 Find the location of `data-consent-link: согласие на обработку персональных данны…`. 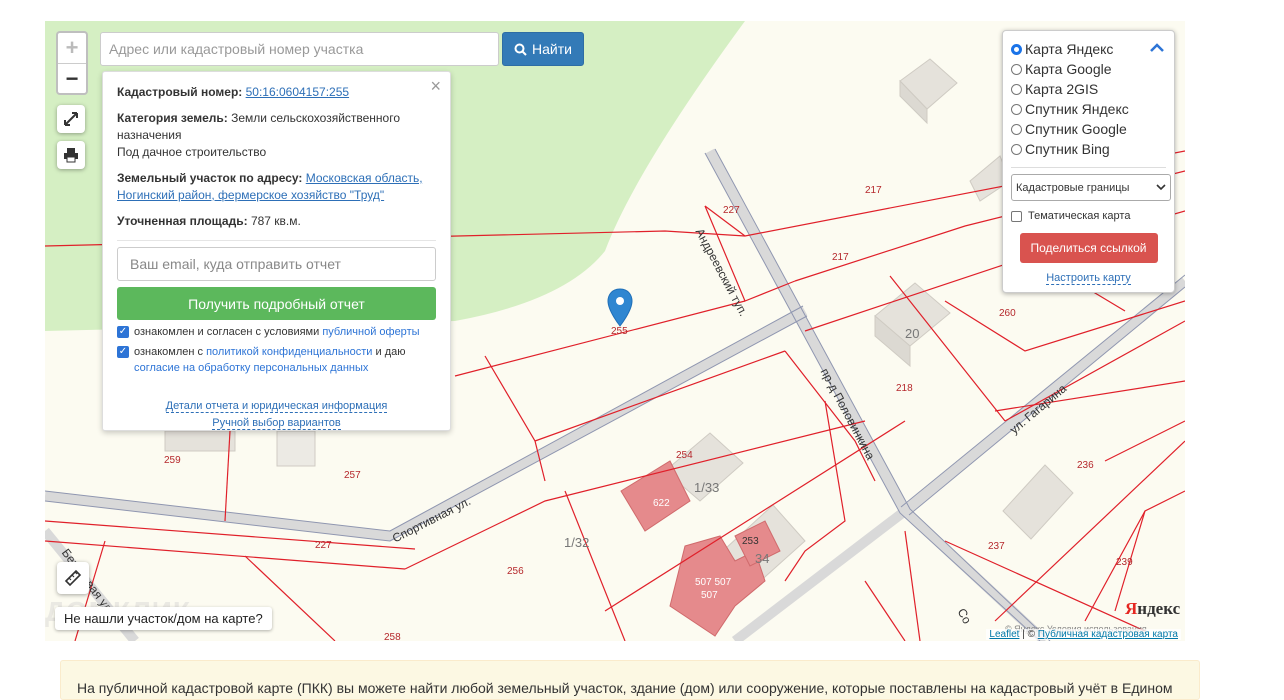

data-consent-link: согласие на обработку персональных данны… is located at coordinates (251, 368).